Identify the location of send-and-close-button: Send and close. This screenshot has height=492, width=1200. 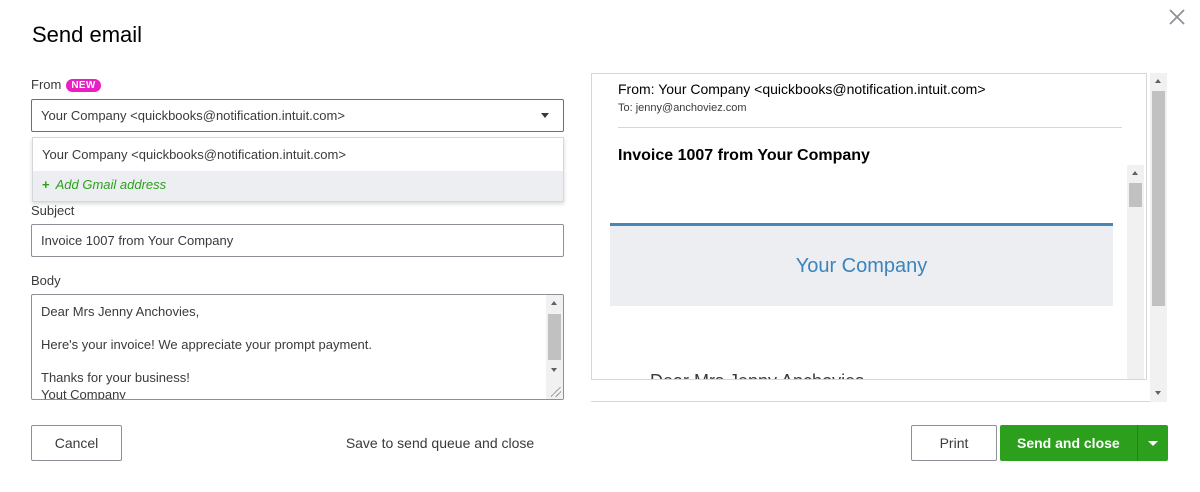
(1084, 443).